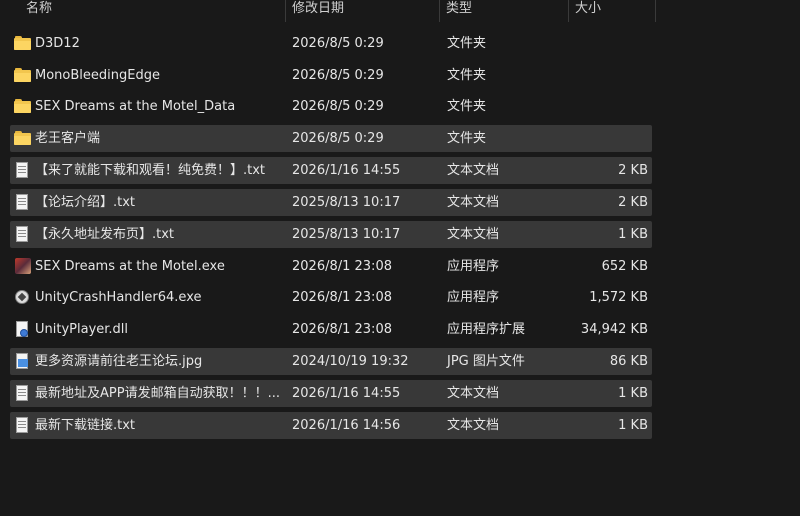  I want to click on file-type: JPG 图片文件, so click(486, 361).